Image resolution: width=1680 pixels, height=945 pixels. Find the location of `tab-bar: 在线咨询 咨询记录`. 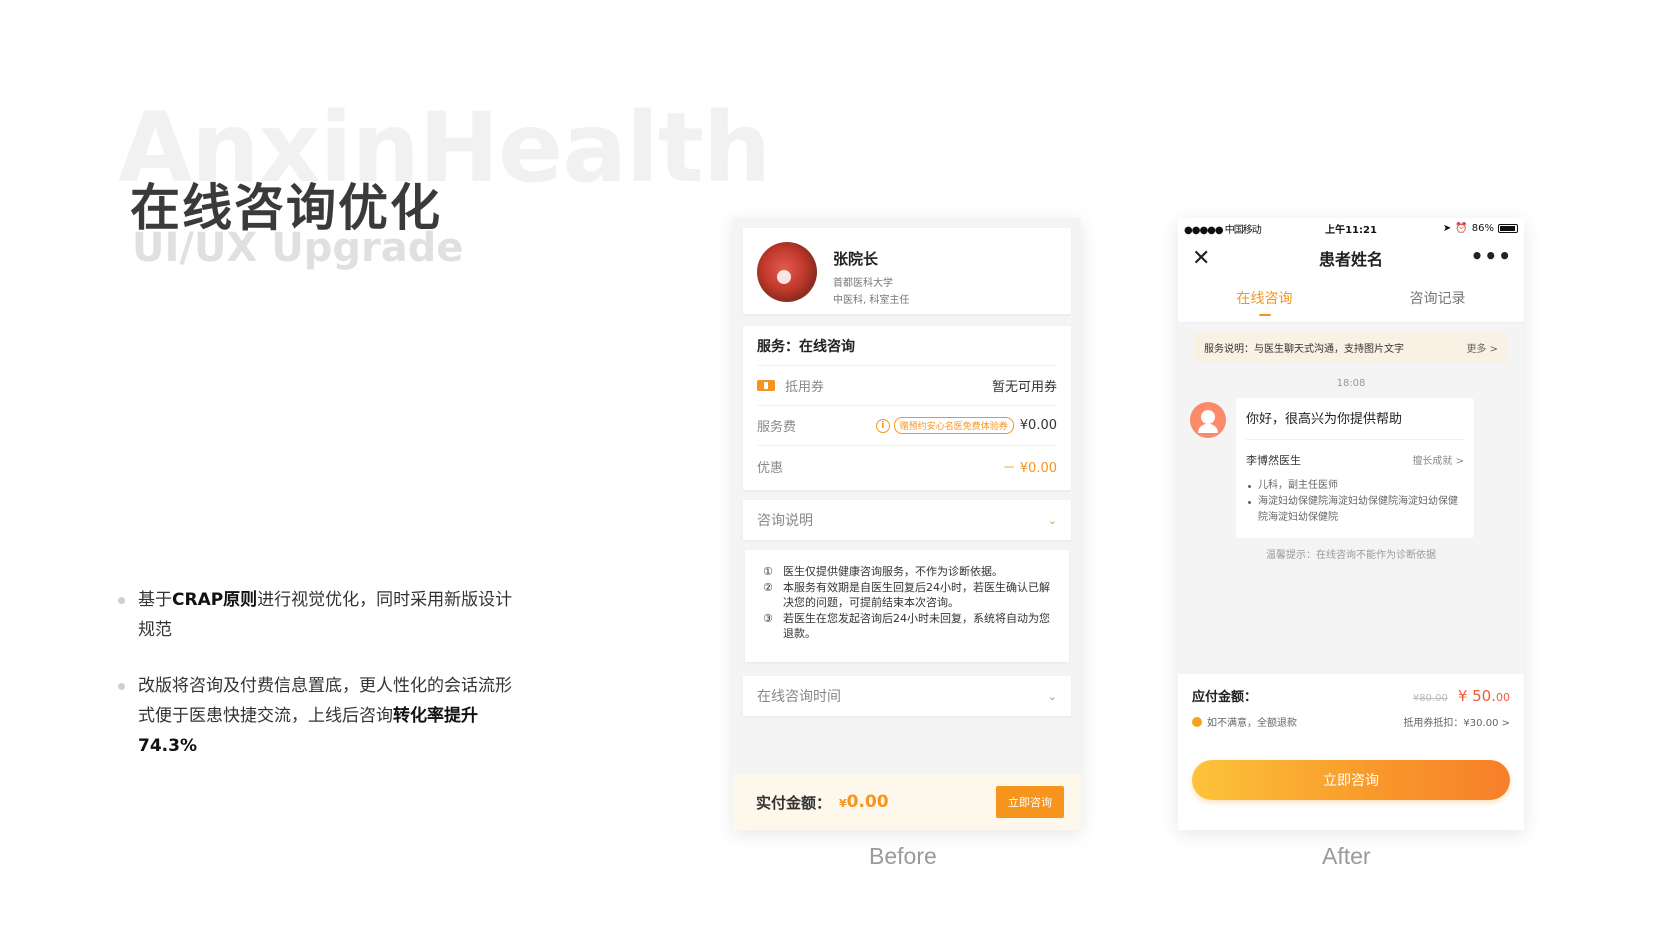

tab-bar: 在线咨询 咨询记录 is located at coordinates (1351, 300).